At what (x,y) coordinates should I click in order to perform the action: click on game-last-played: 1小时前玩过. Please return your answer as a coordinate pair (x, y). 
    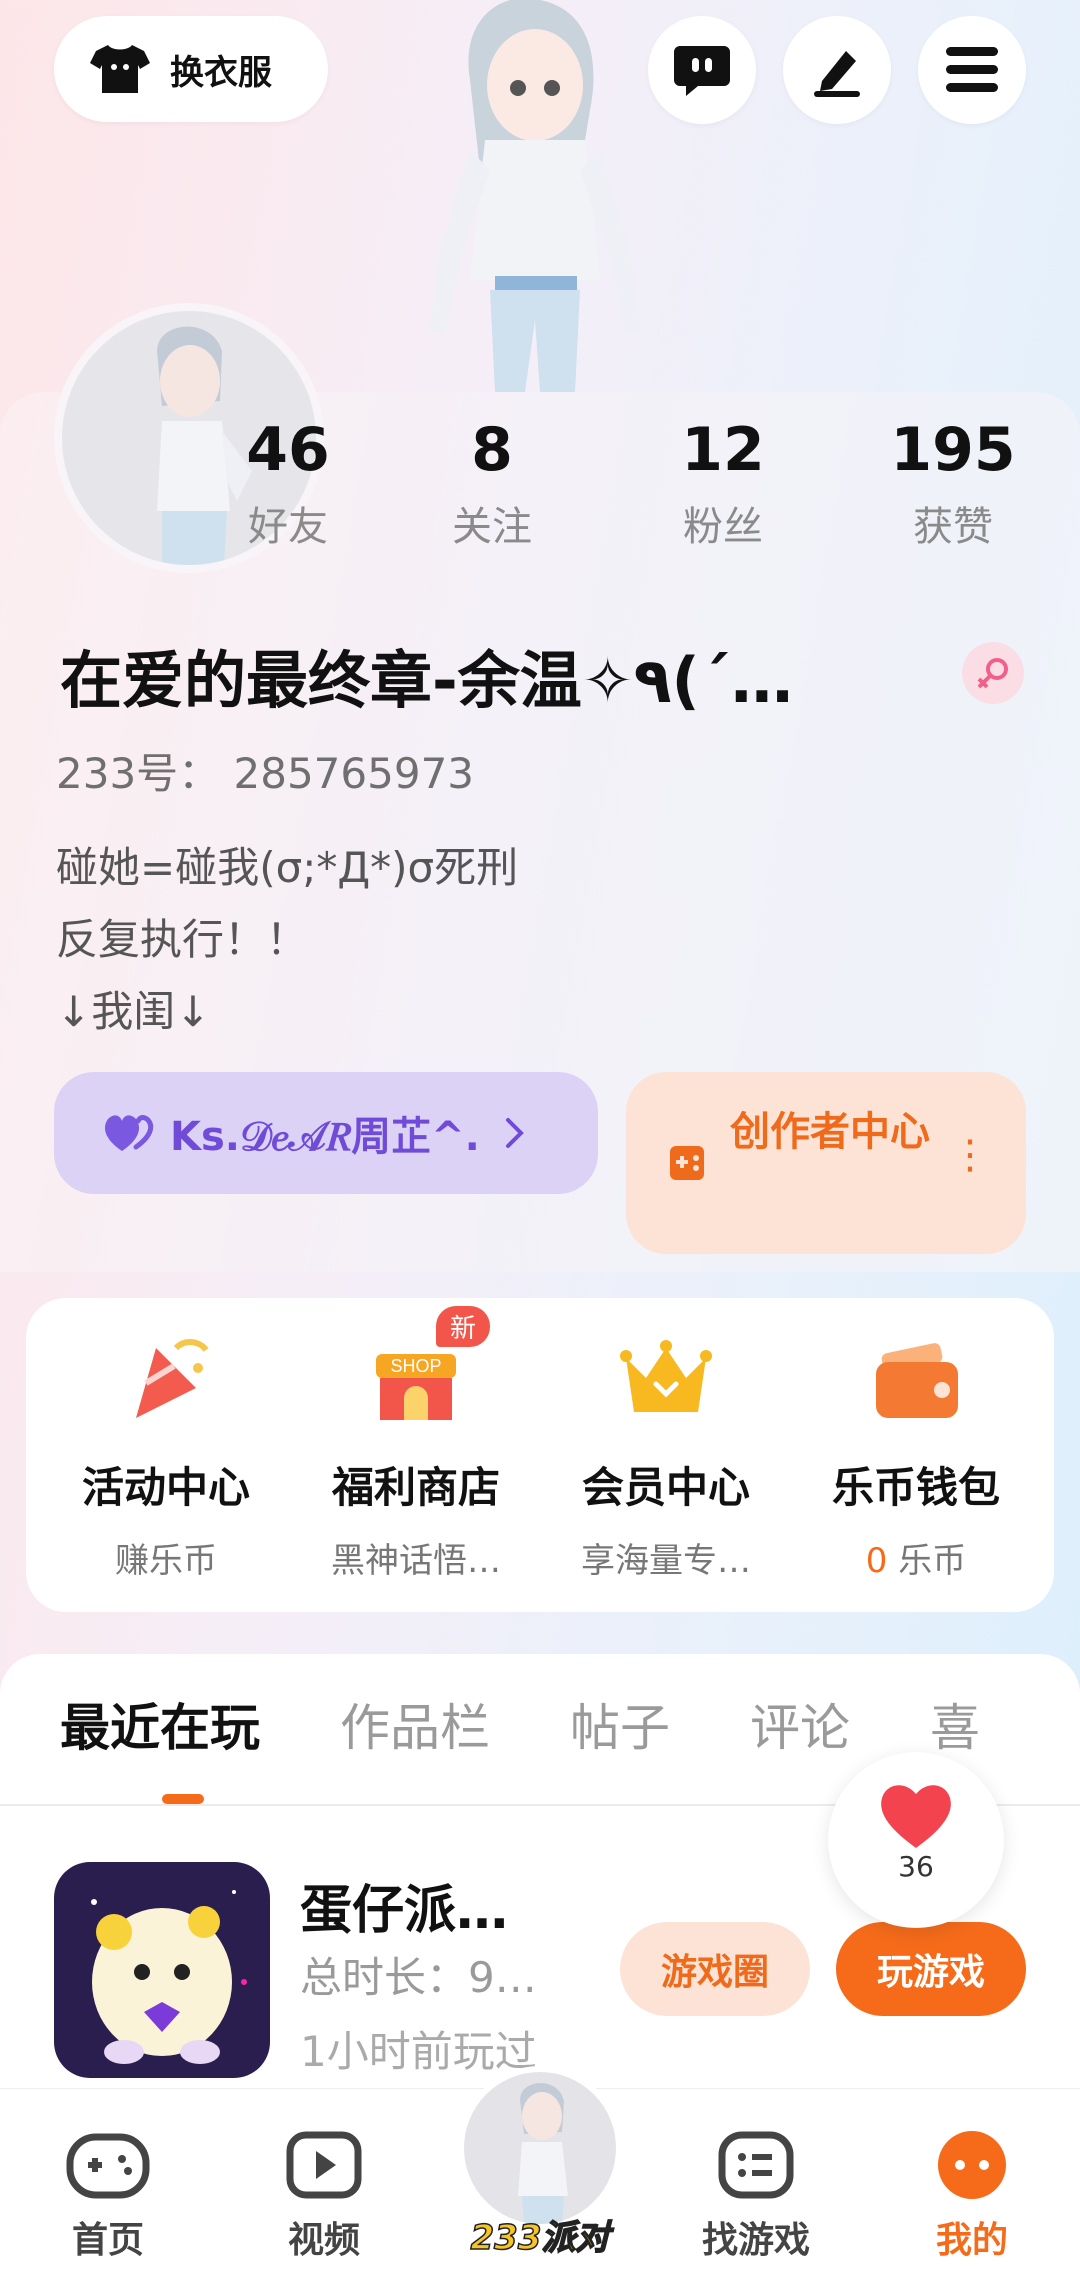
    Looking at the image, I should click on (418, 2051).